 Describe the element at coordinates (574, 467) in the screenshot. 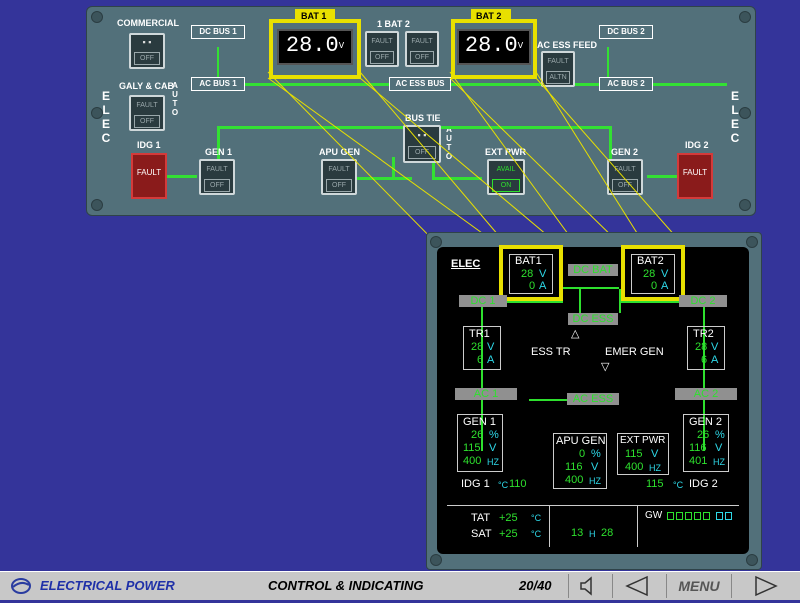

I see `ecam-apu-gen-volt: 116` at that location.